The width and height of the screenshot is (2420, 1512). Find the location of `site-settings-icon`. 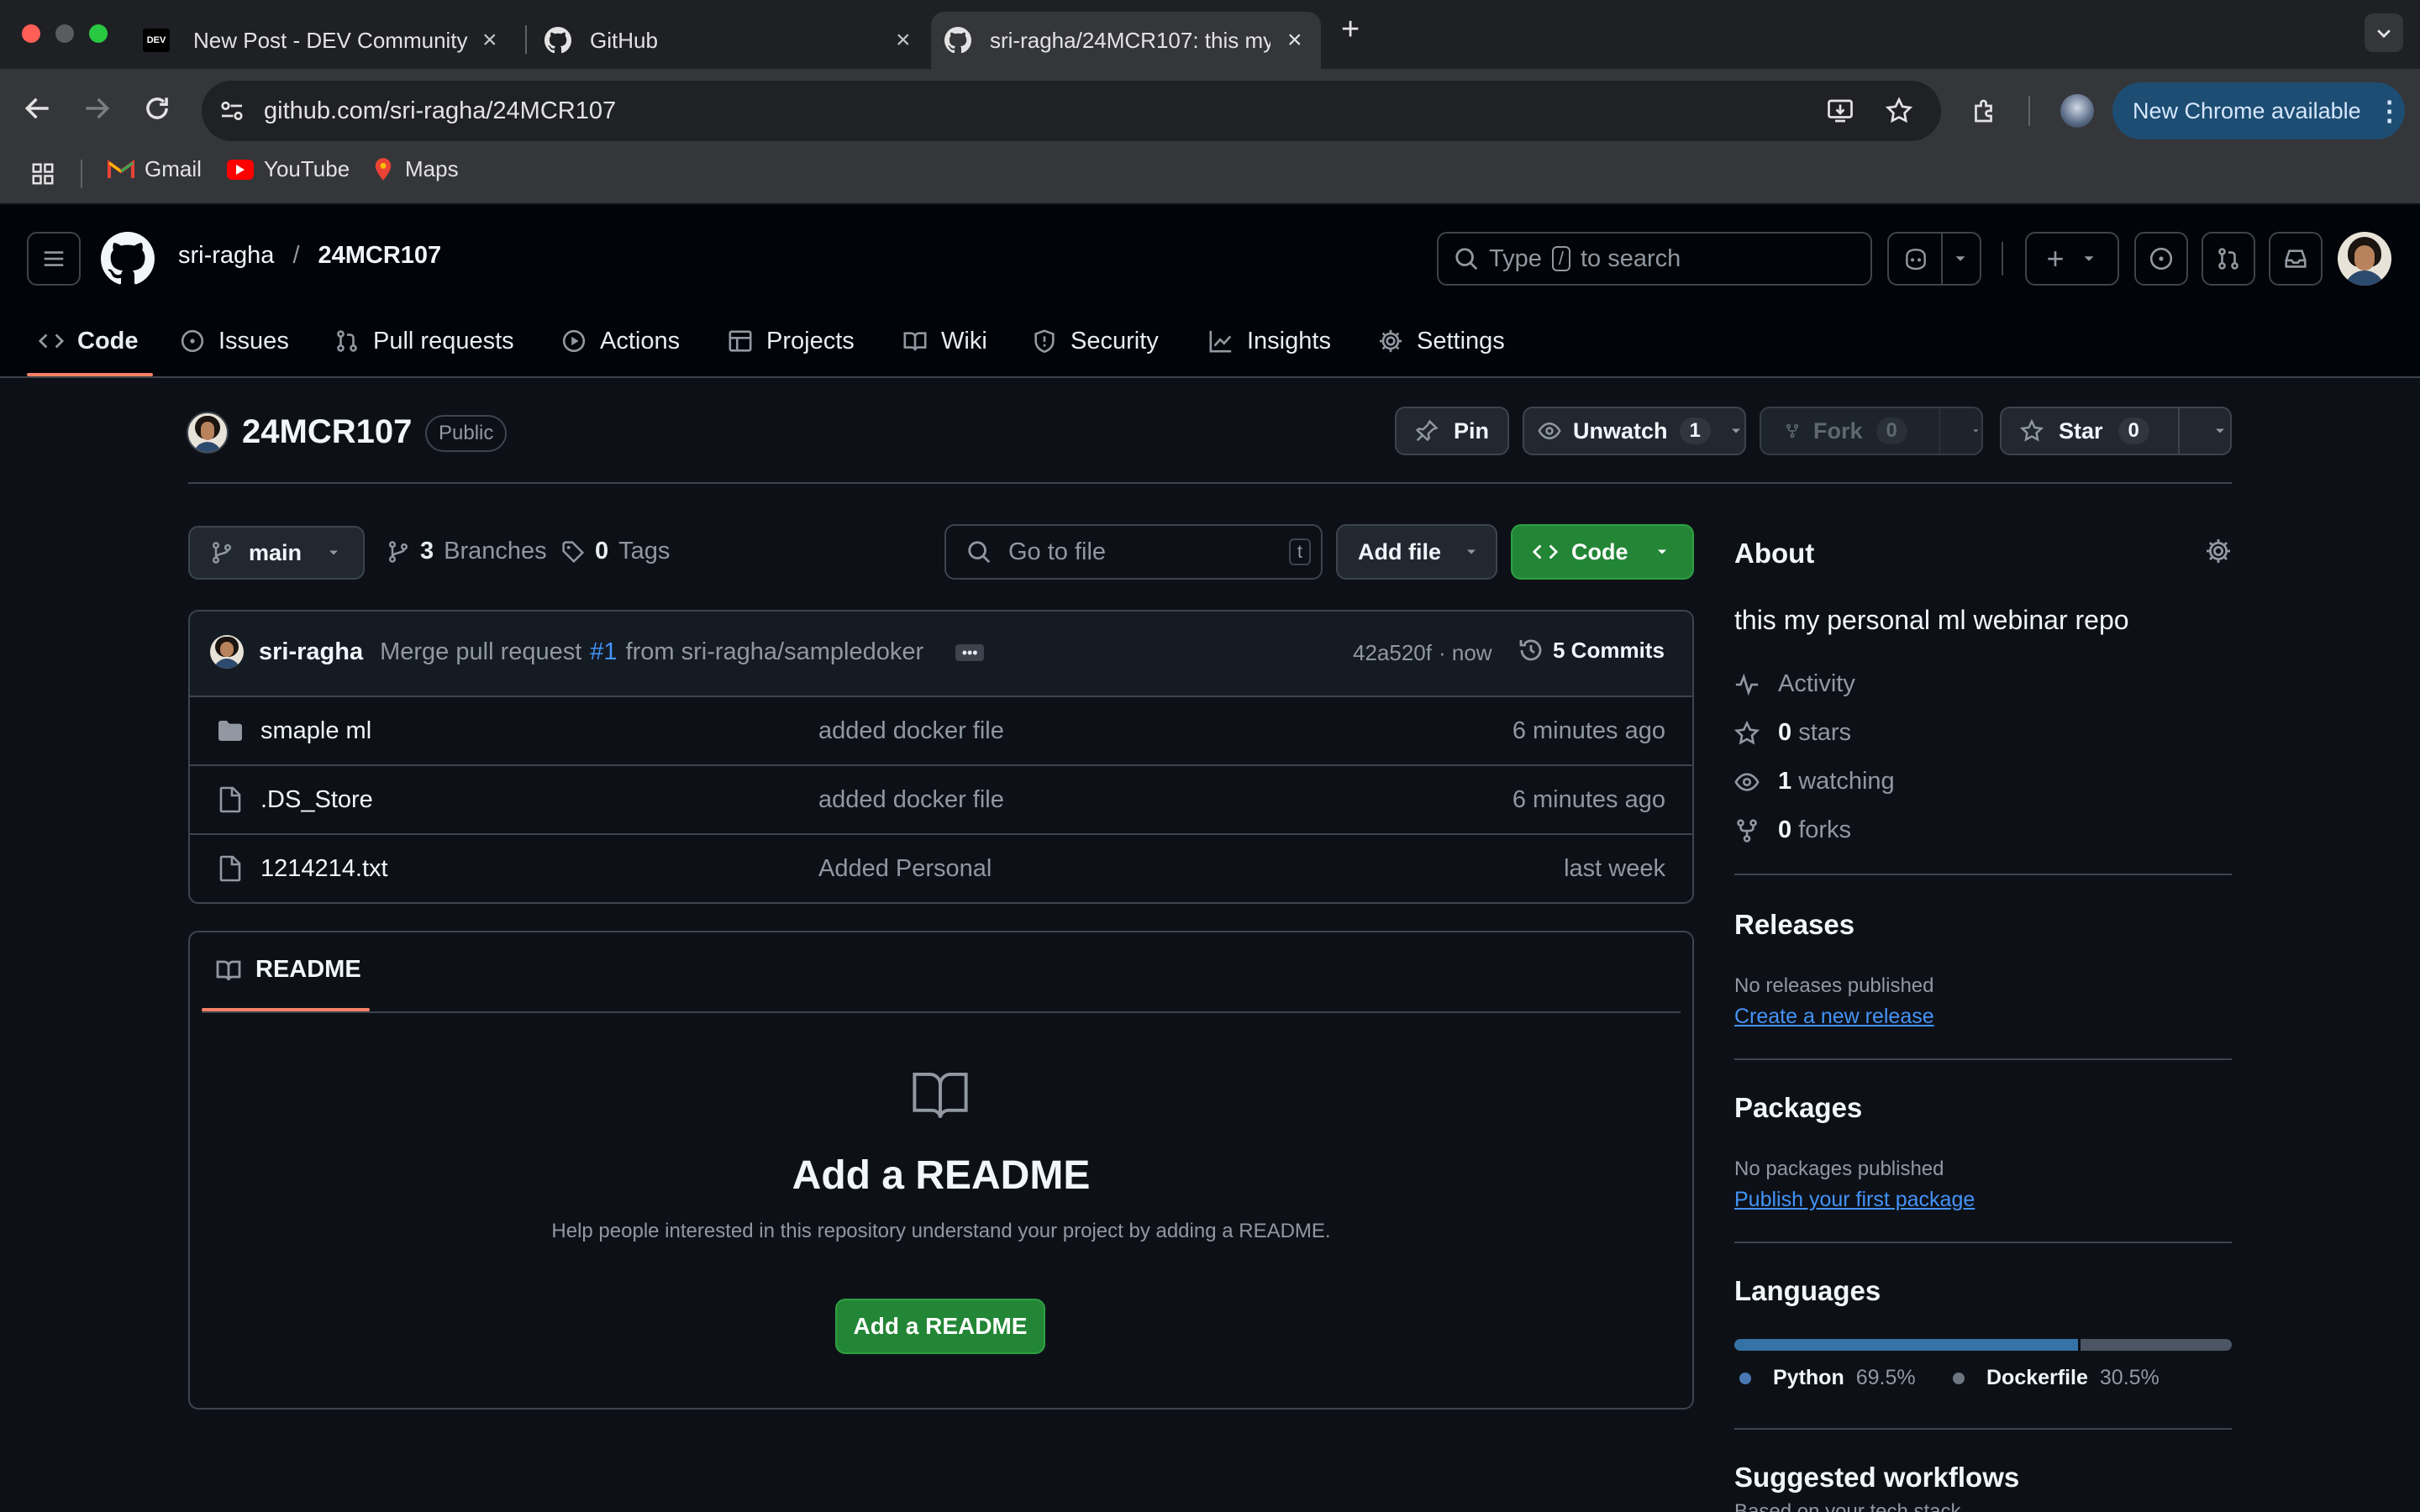

site-settings-icon is located at coordinates (232, 111).